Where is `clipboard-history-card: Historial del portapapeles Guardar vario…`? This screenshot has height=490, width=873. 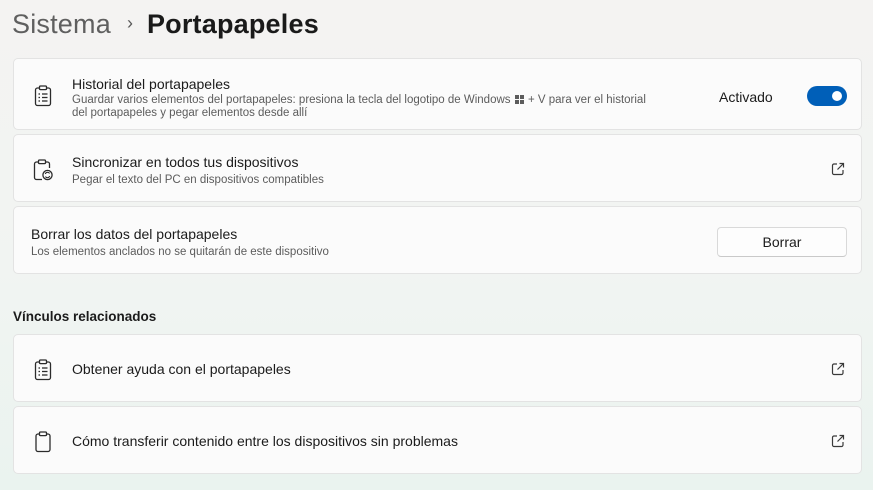 clipboard-history-card: Historial del portapapeles Guardar vario… is located at coordinates (437, 94).